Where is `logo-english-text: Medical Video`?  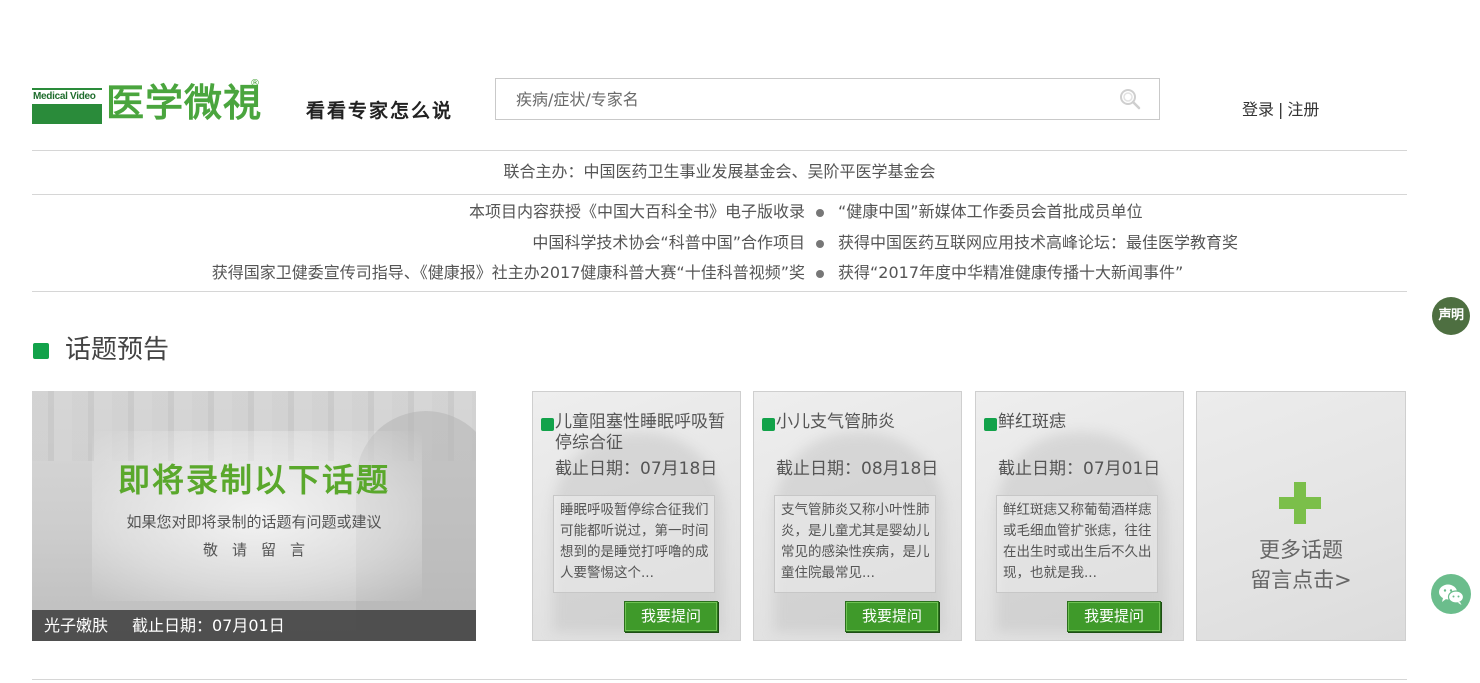 logo-english-text: Medical Video is located at coordinates (64, 96).